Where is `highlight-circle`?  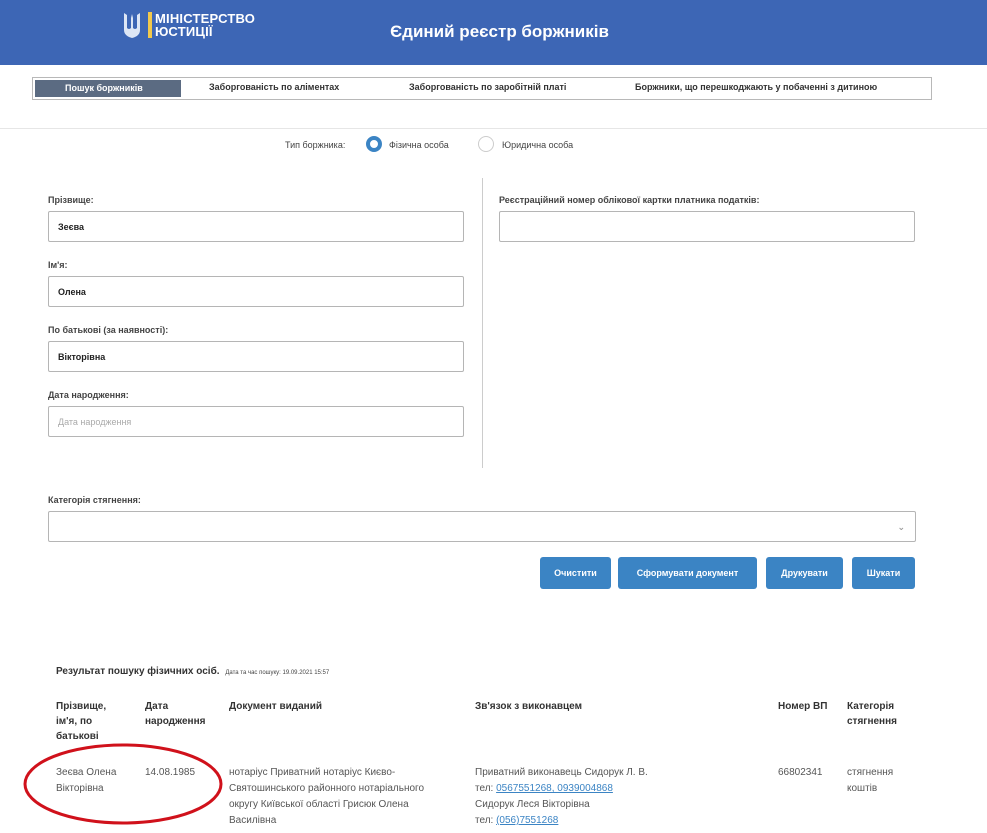 highlight-circle is located at coordinates (123, 784).